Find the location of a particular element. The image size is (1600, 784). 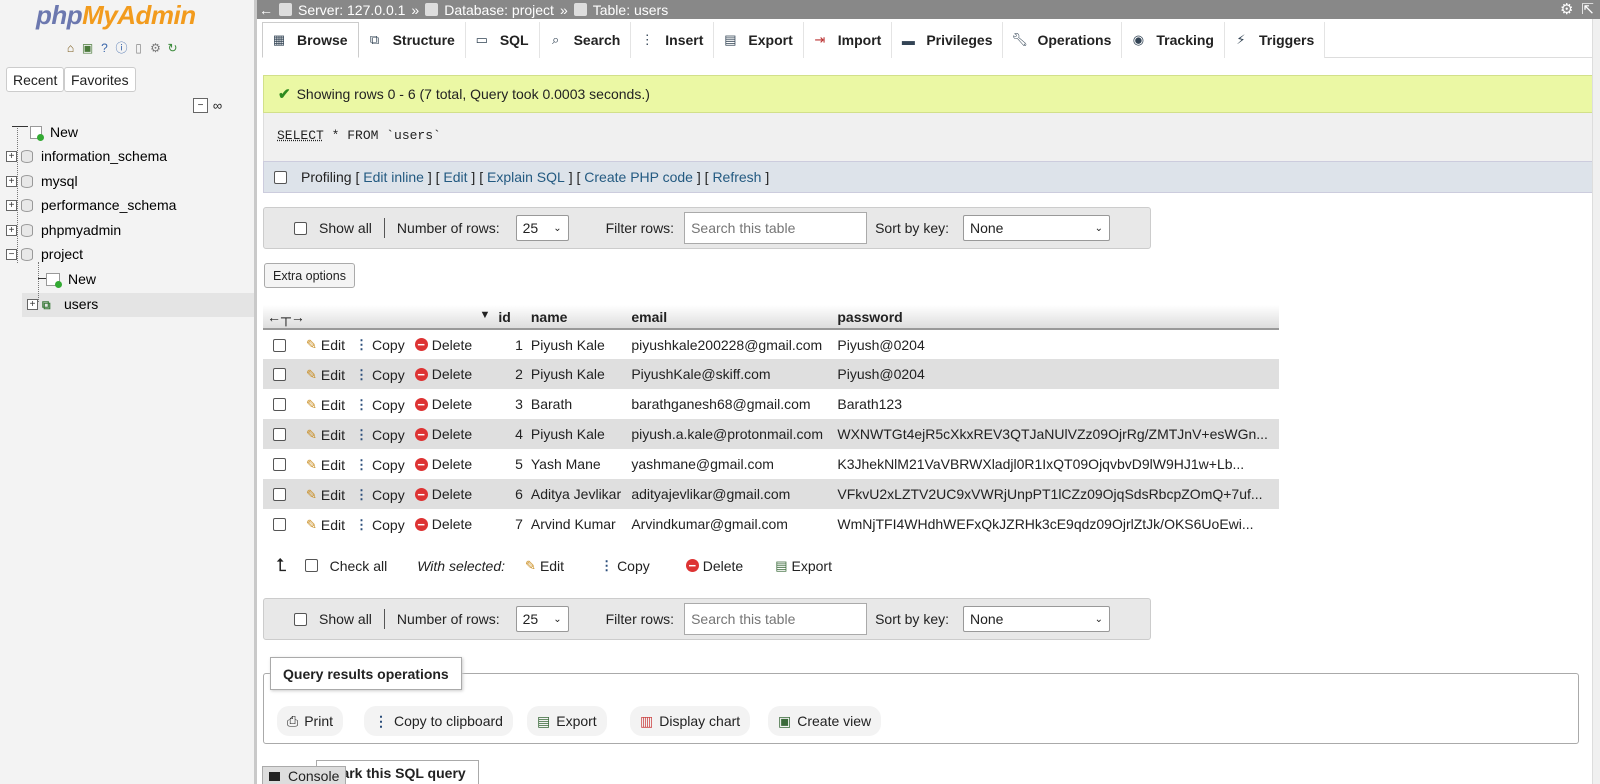

cell-email: barathganesh68@gmail.com is located at coordinates (730, 404).